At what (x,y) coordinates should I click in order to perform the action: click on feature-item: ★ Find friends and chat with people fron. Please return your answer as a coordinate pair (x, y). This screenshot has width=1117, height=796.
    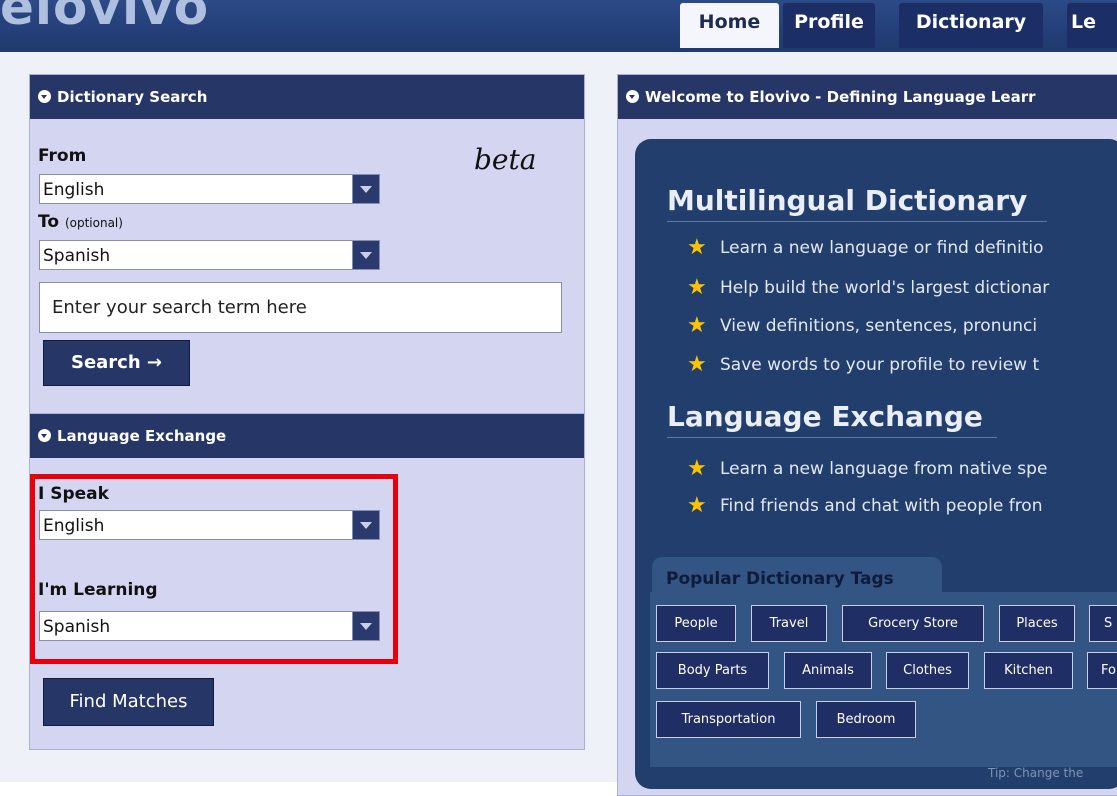
    Looking at the image, I should click on (865, 506).